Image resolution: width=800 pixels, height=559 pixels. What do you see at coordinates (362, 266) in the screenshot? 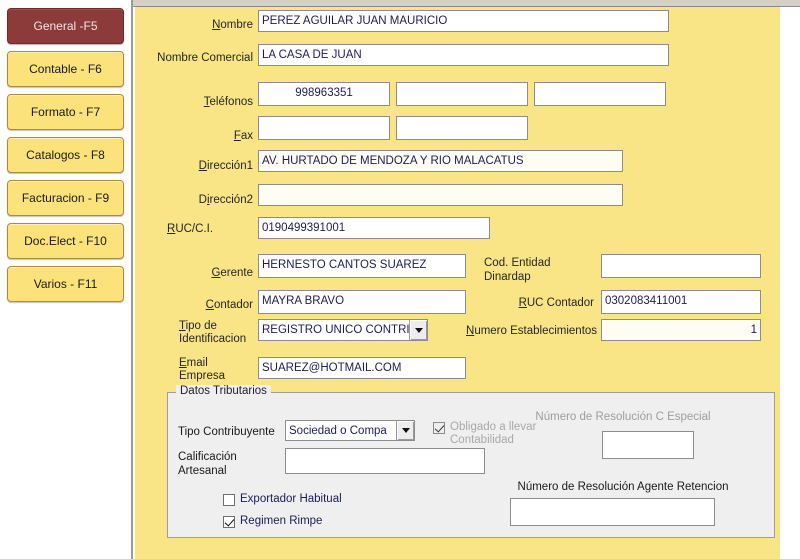
I see `gerente-input: HERNESTO CANTOS SUAREZ` at bounding box center [362, 266].